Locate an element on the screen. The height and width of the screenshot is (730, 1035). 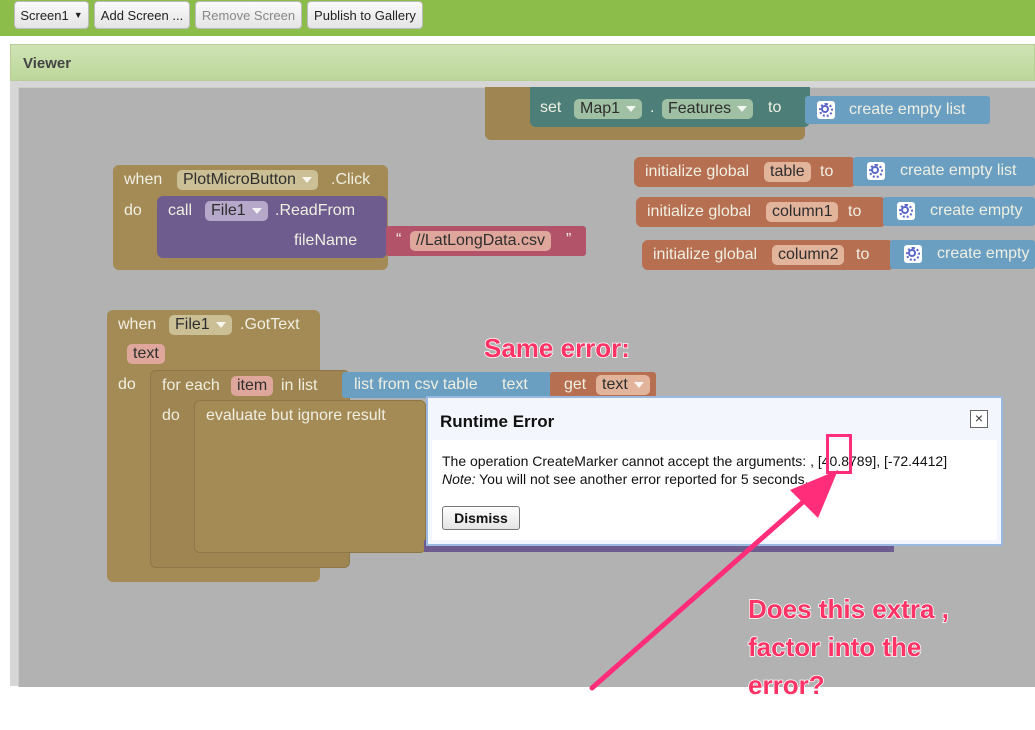
annotation-question: Does this extra , factor into the error? is located at coordinates (877, 647).